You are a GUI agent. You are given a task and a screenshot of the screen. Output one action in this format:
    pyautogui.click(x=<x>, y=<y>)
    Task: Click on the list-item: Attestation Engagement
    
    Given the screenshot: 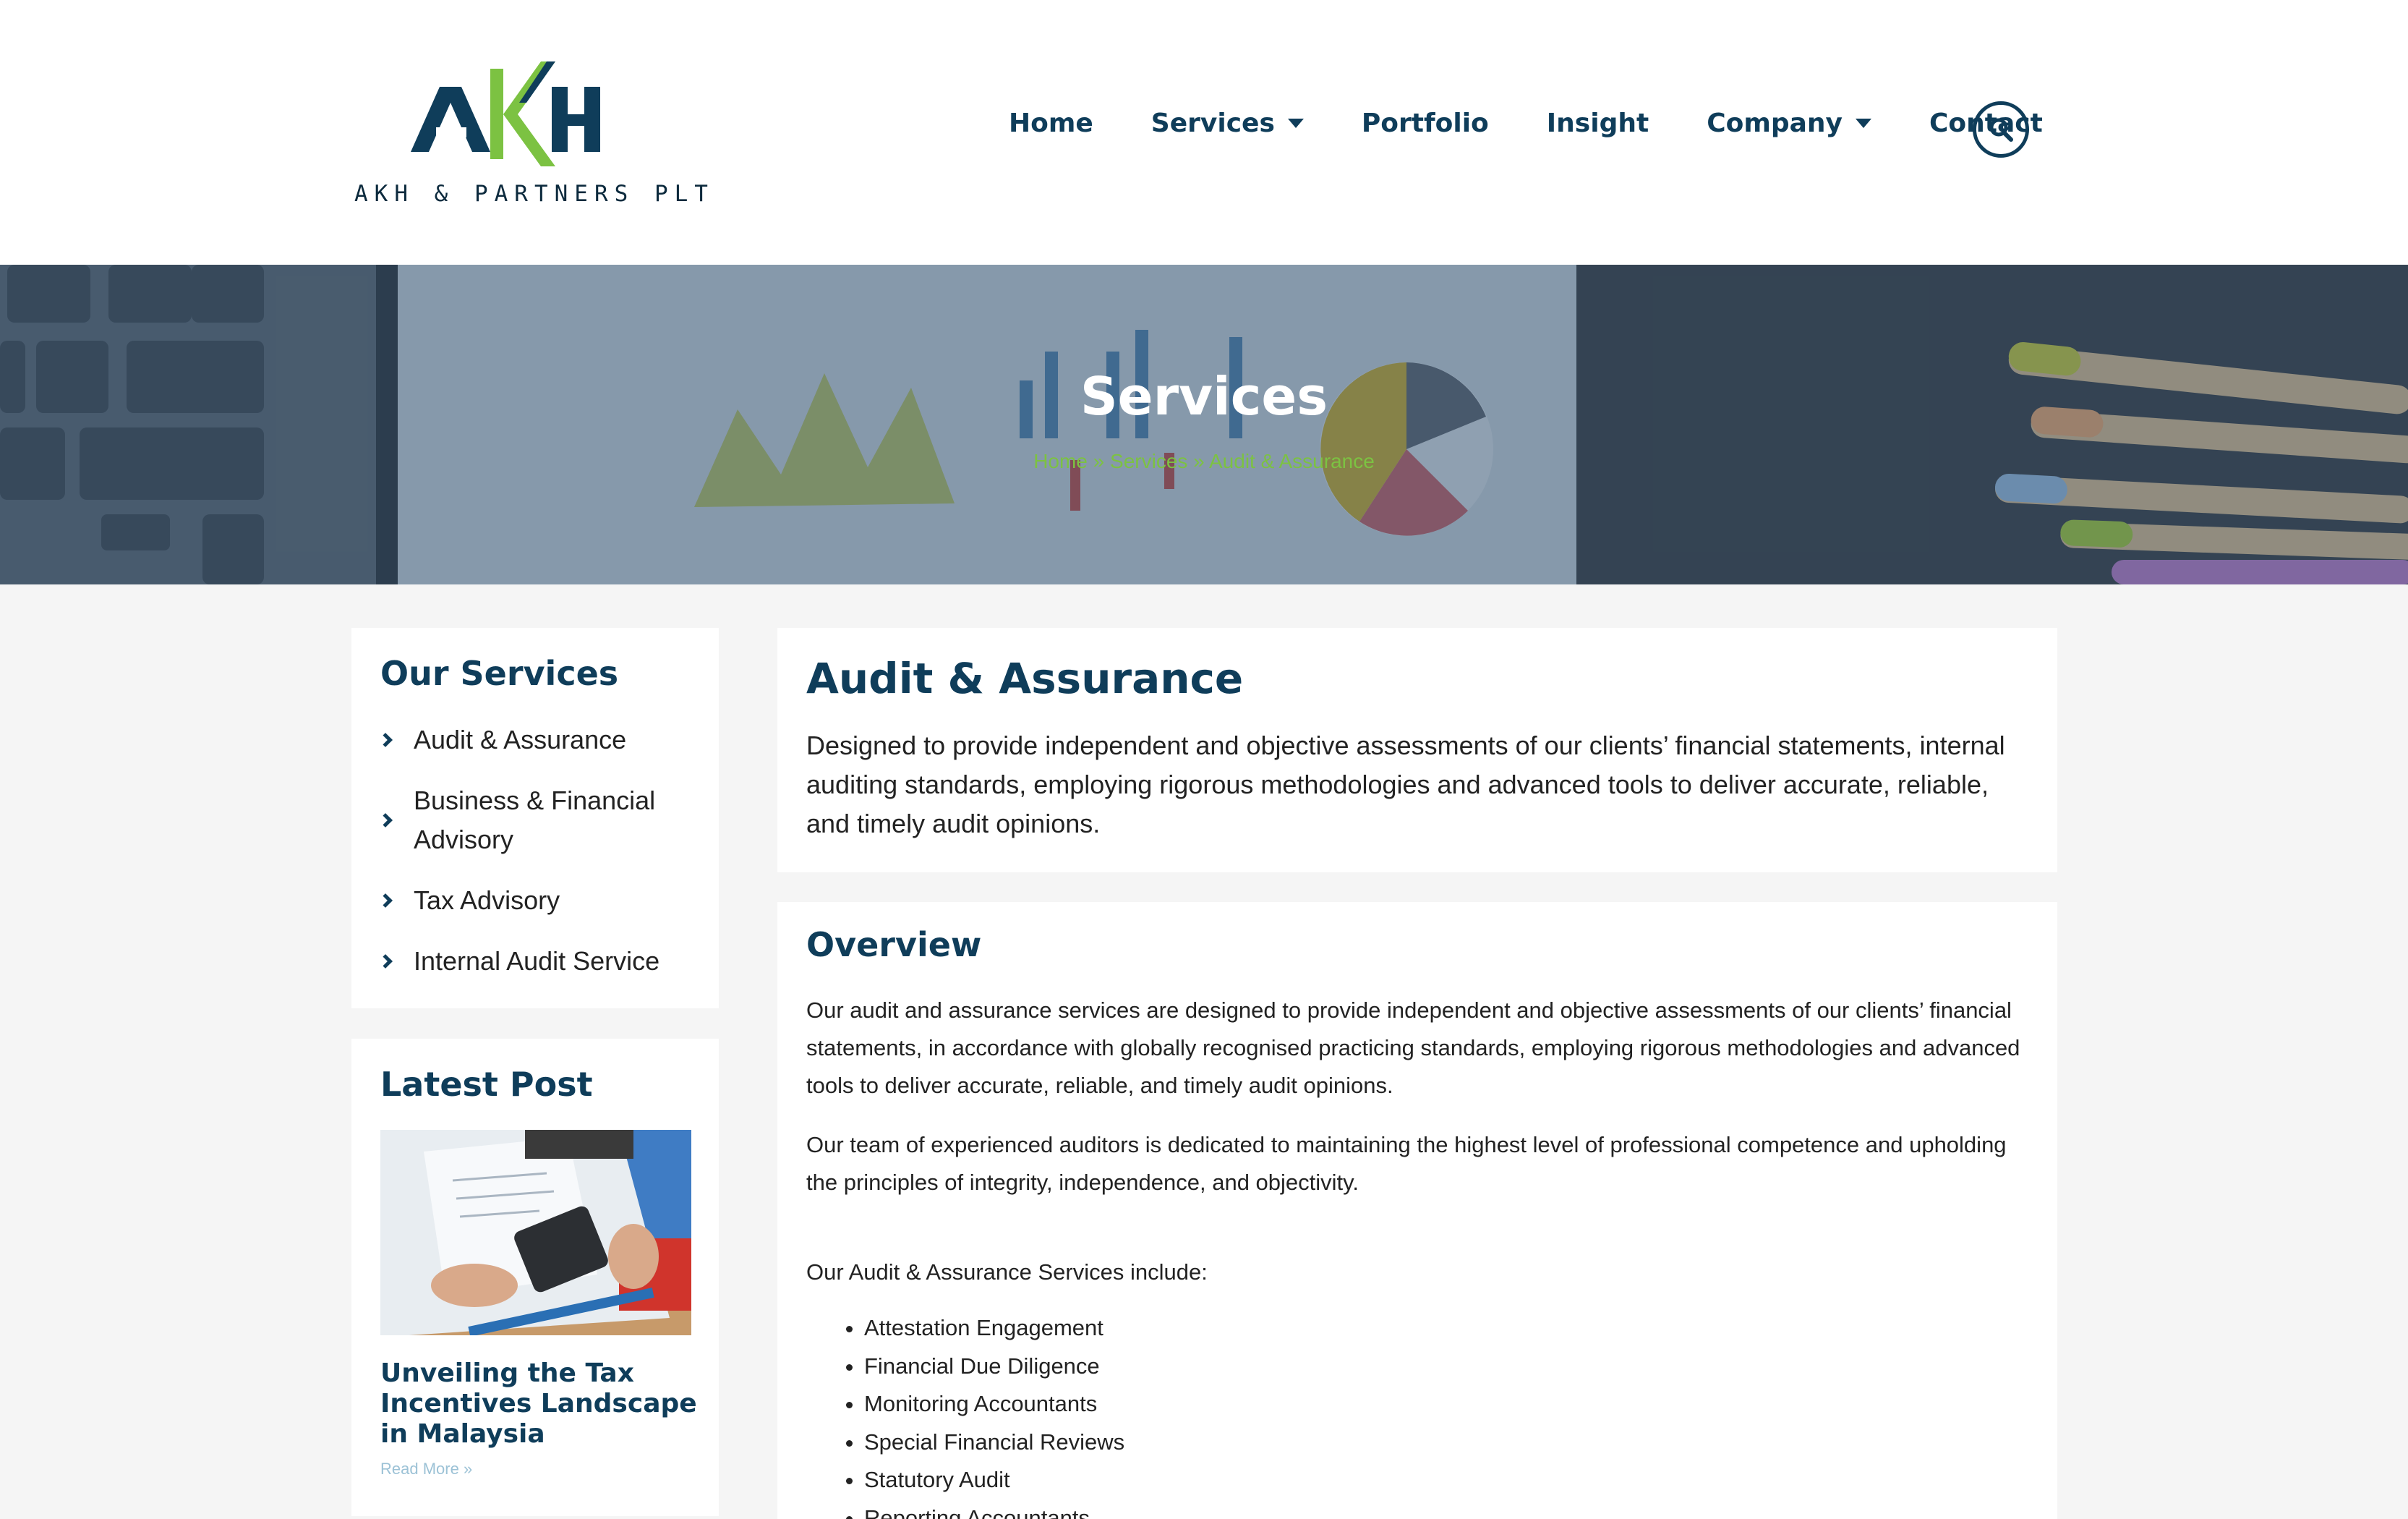 What is the action you would take?
    pyautogui.click(x=994, y=1329)
    